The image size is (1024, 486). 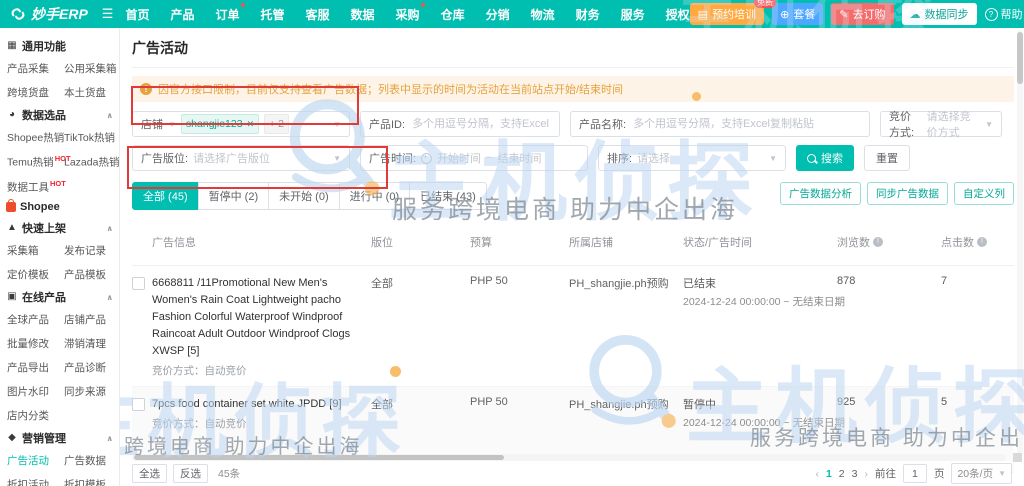 I want to click on select-all-button: 全选, so click(x=149, y=473).